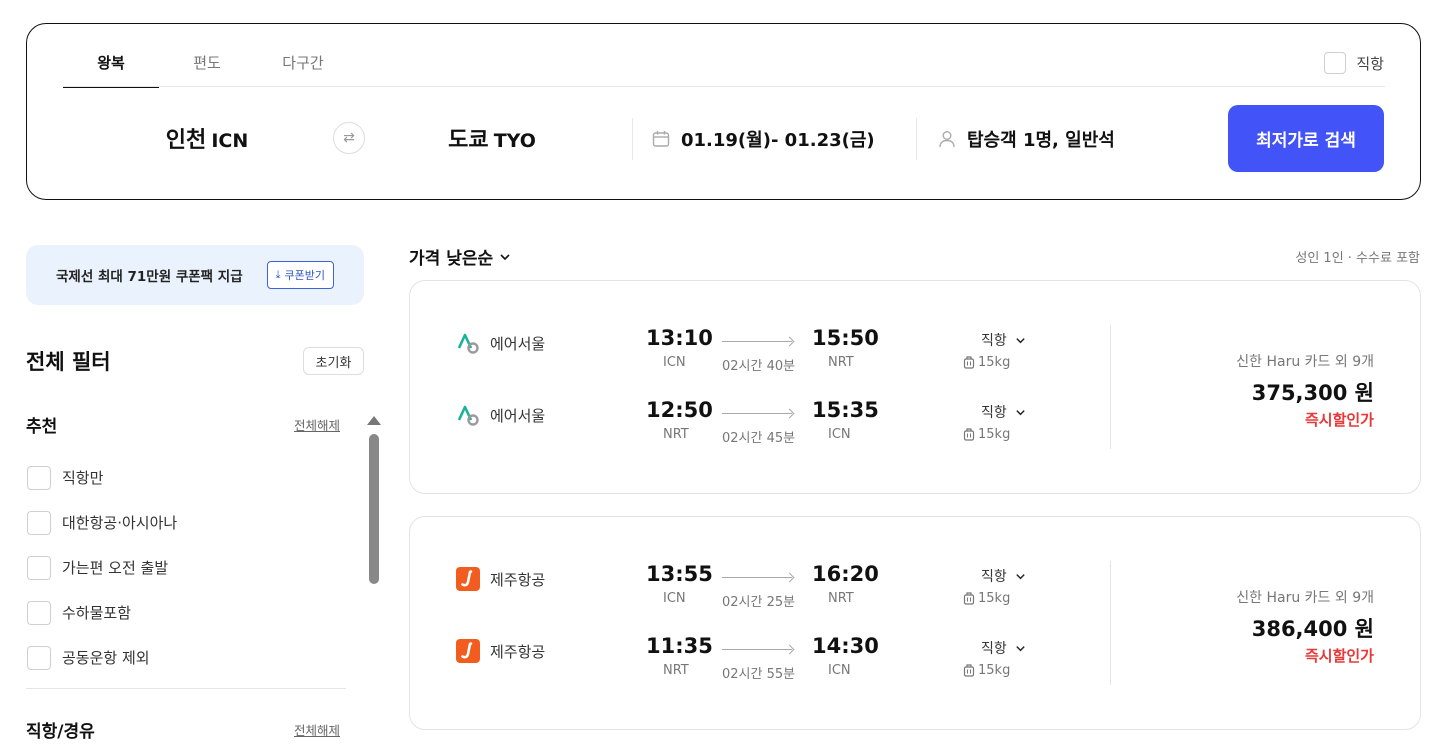 Image resolution: width=1444 pixels, height=747 pixels. I want to click on direct-checkbox, so click(1335, 63).